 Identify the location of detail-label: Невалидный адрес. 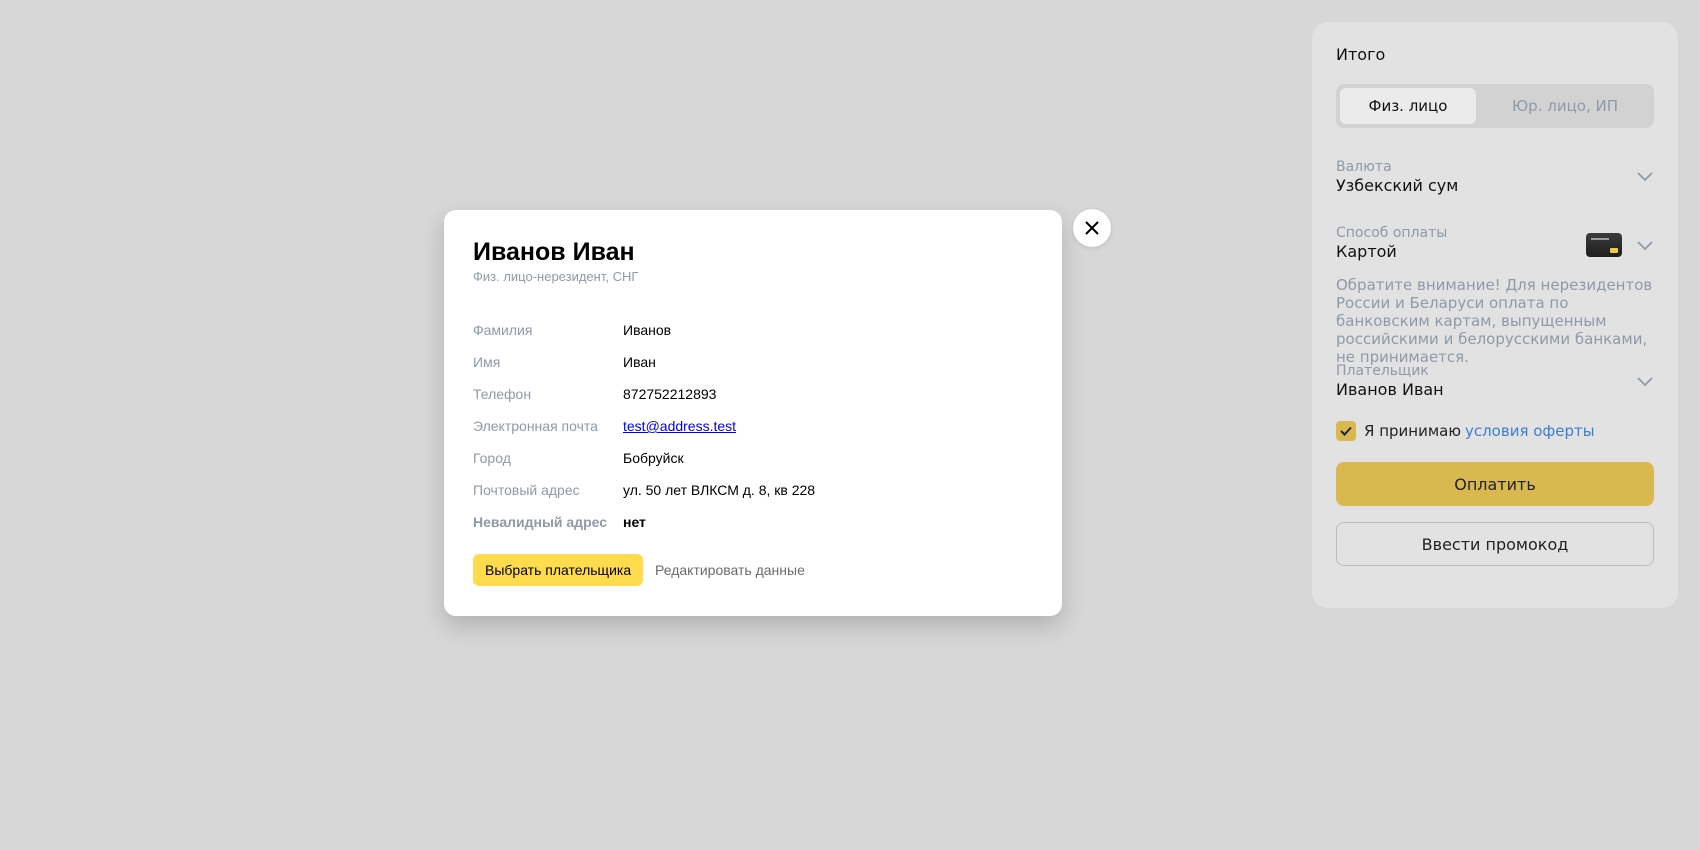
(540, 522).